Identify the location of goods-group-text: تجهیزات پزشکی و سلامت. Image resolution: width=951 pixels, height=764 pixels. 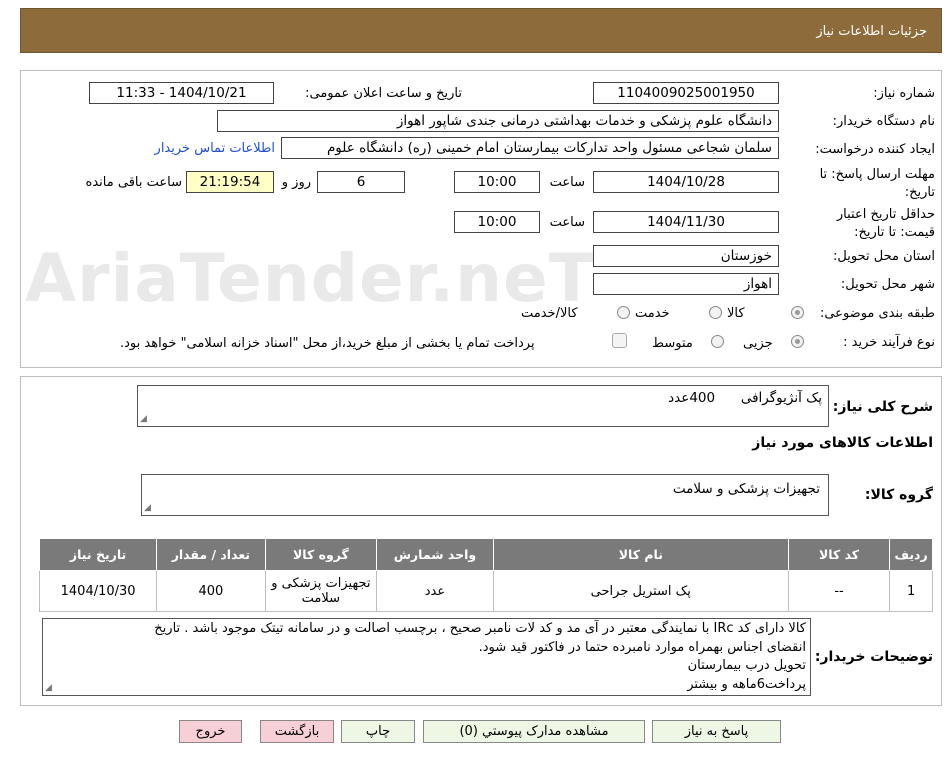
(746, 489).